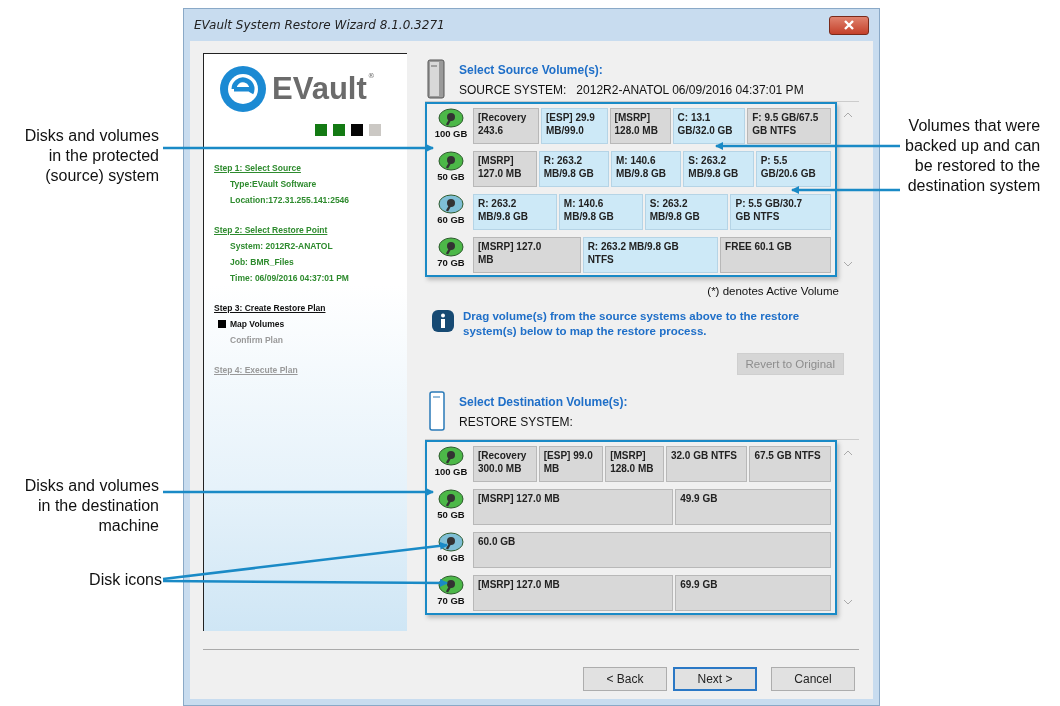  What do you see at coordinates (690, 90) in the screenshot?
I see `system-value: 2012R2-ANATOL 06/09/2016 04:37:01 PM` at bounding box center [690, 90].